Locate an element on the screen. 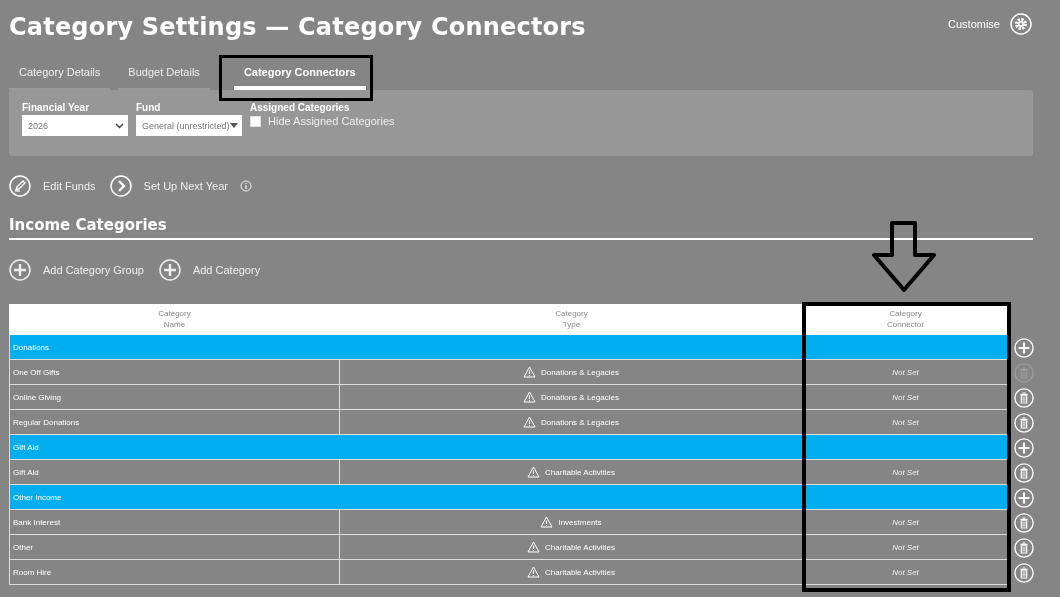  action-link: Add Category is located at coordinates (226, 270).